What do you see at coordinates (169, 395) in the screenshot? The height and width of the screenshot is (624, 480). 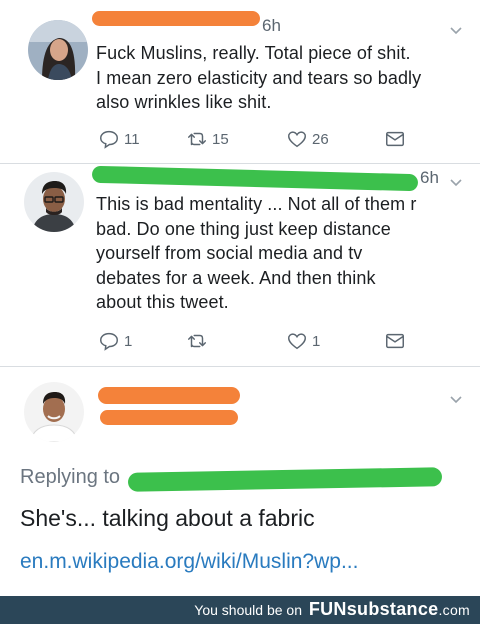 I see `redacted-name` at bounding box center [169, 395].